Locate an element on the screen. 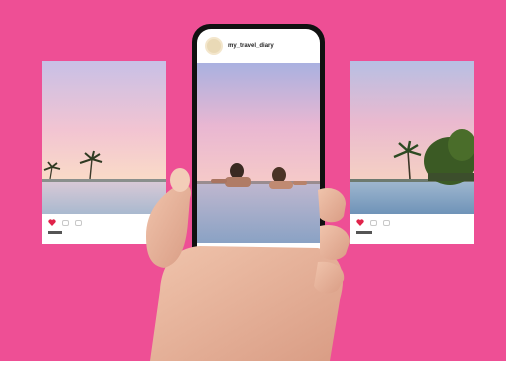  left-post-photo is located at coordinates (104, 137).